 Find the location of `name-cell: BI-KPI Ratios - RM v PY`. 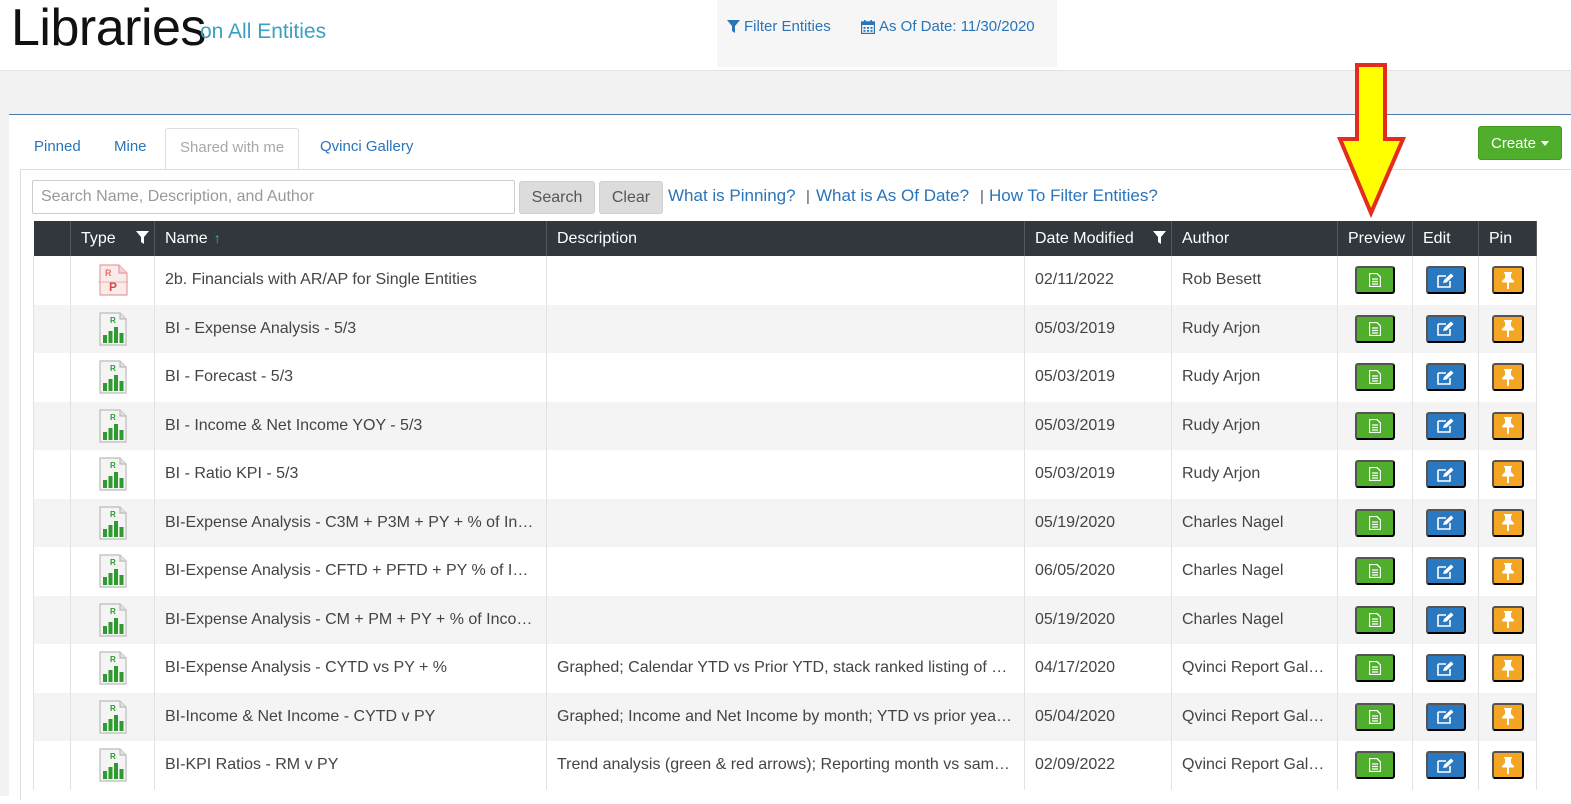

name-cell: BI-KPI Ratios - RM v PY is located at coordinates (350, 765).